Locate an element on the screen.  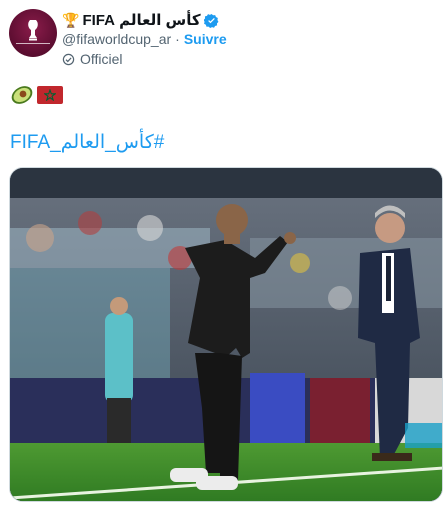
avatar is located at coordinates (33, 33).